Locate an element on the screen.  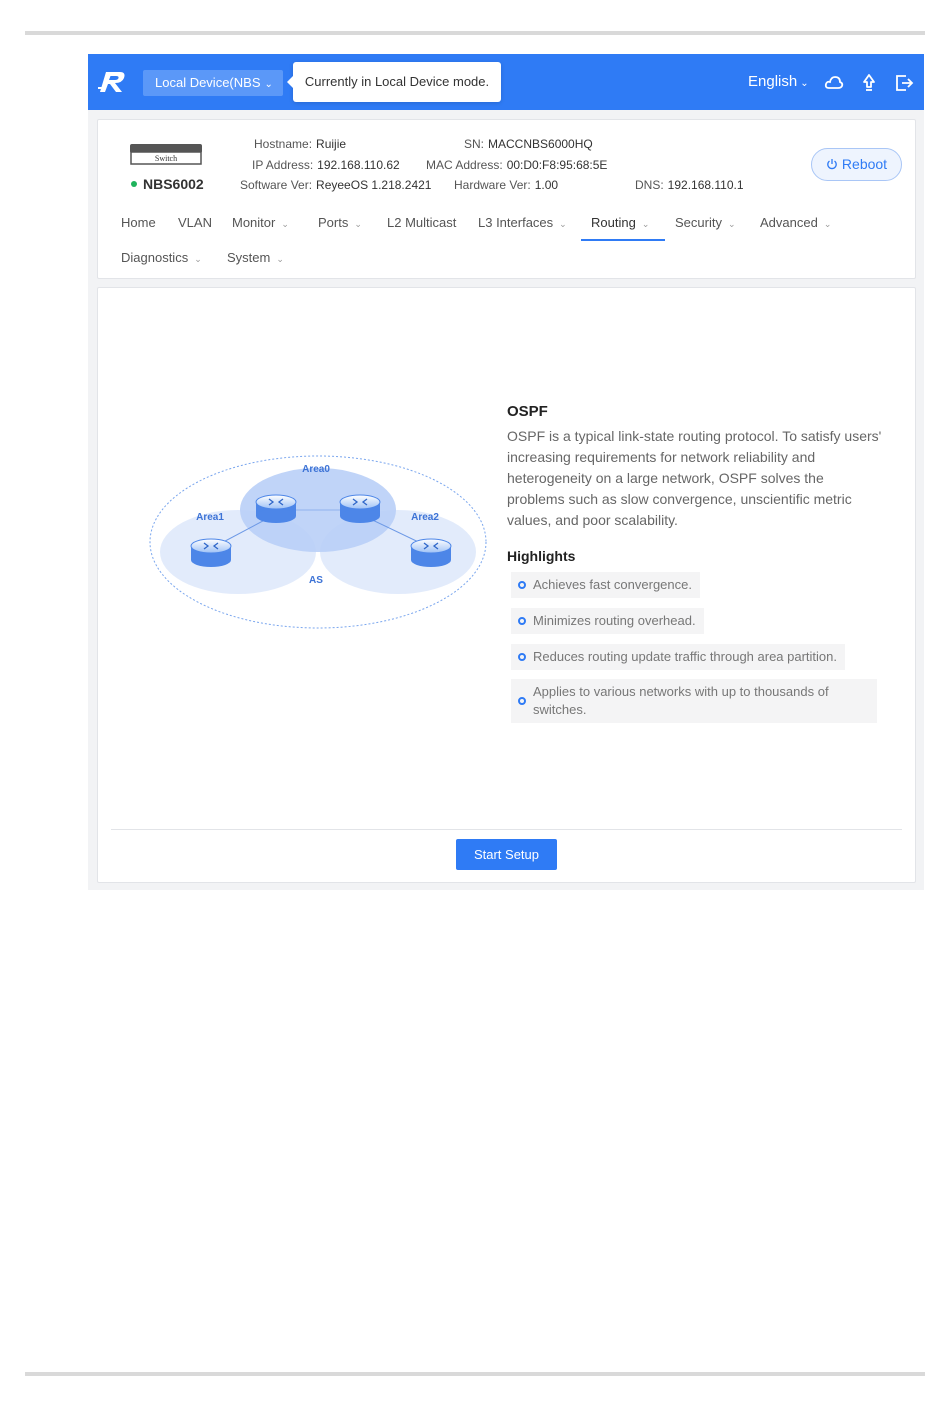
language-select: English ⌄ is located at coordinates (778, 83).